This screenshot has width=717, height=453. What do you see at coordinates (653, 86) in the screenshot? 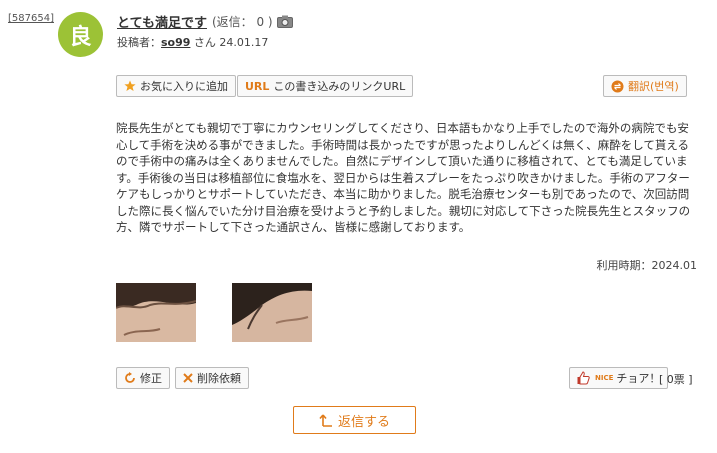
I see `translate-label: 翻訳(번역)` at bounding box center [653, 86].